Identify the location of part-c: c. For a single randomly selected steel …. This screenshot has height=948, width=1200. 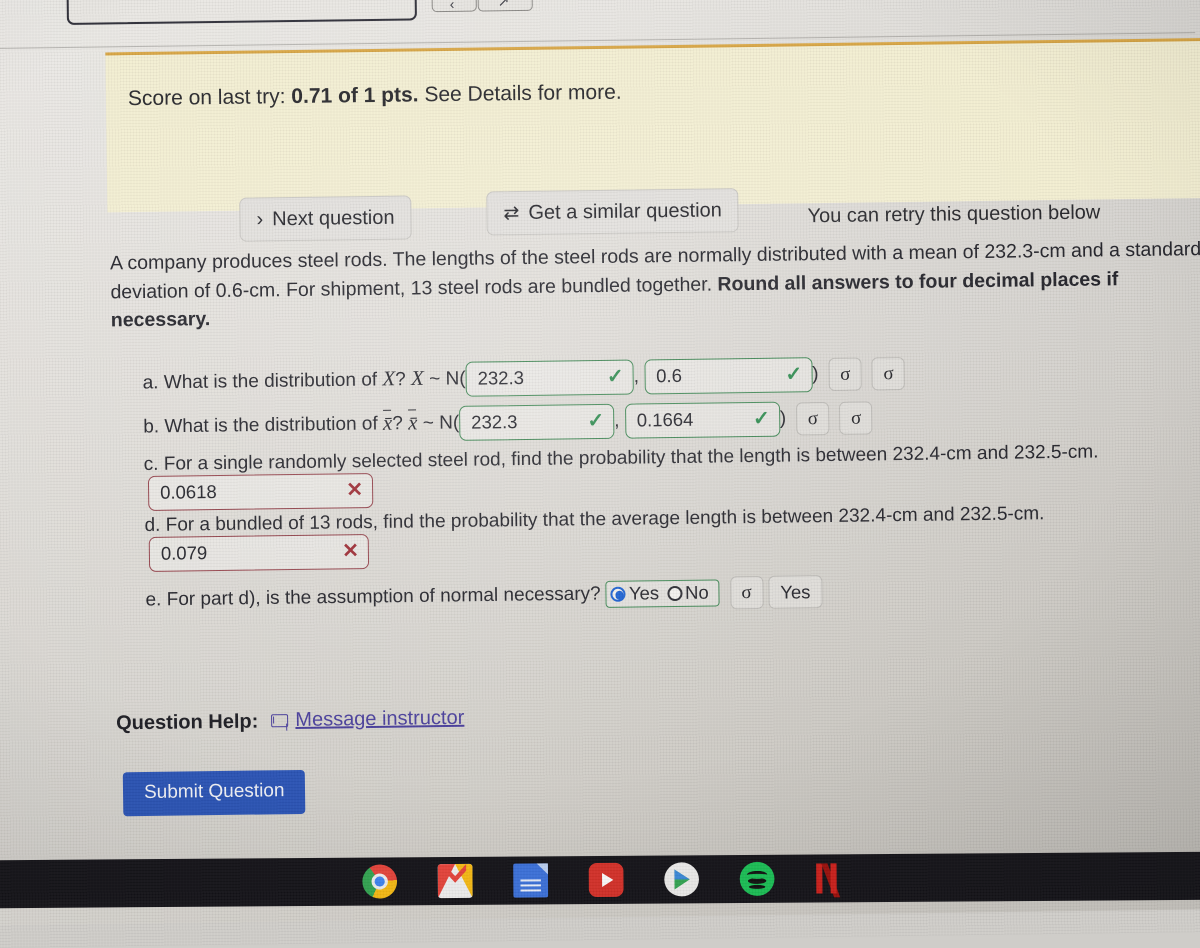
(672, 475).